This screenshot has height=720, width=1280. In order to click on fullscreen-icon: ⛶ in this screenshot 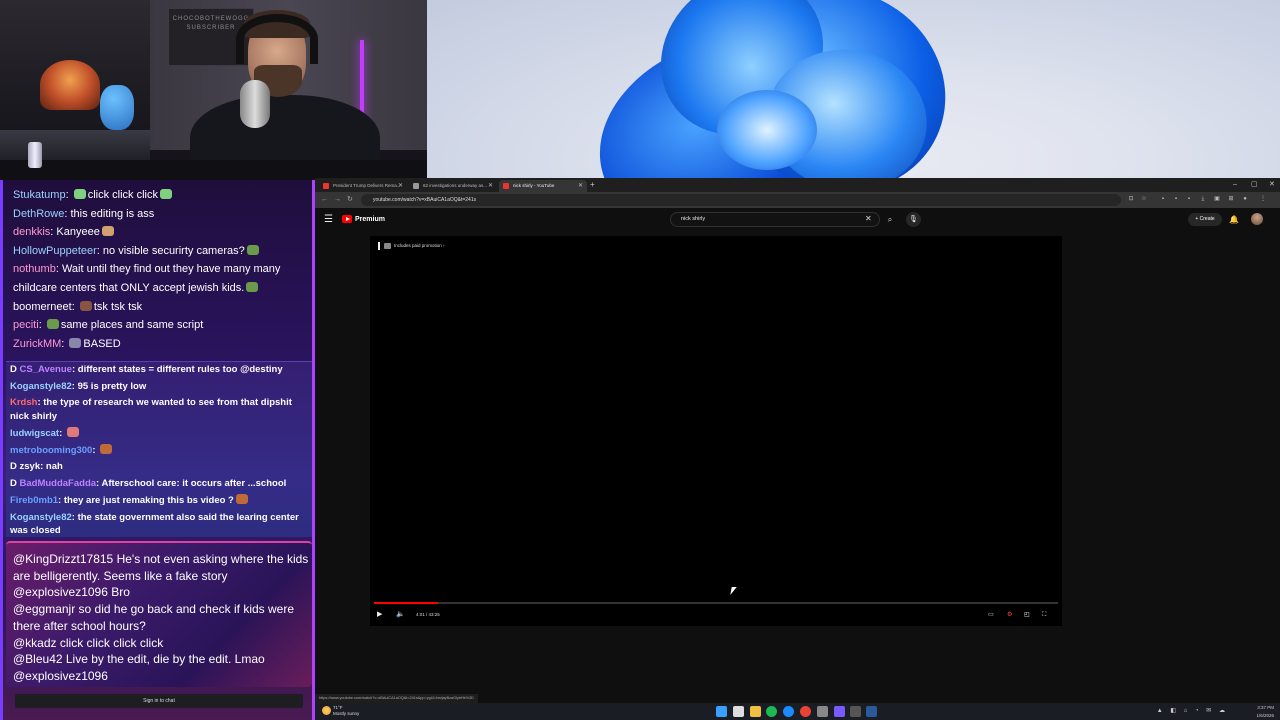, I will do `click(1044, 615)`.